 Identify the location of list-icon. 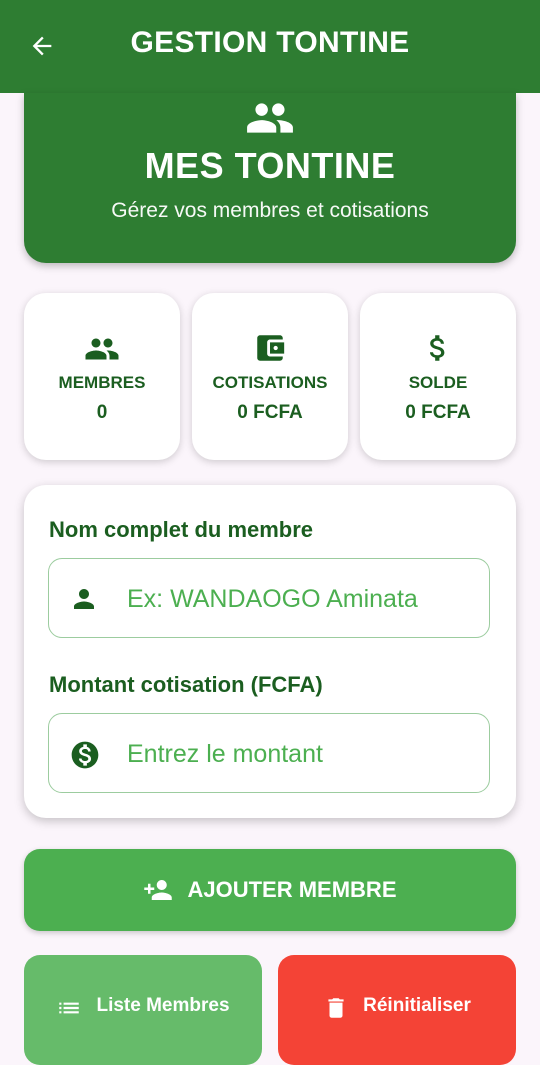
(69, 1008).